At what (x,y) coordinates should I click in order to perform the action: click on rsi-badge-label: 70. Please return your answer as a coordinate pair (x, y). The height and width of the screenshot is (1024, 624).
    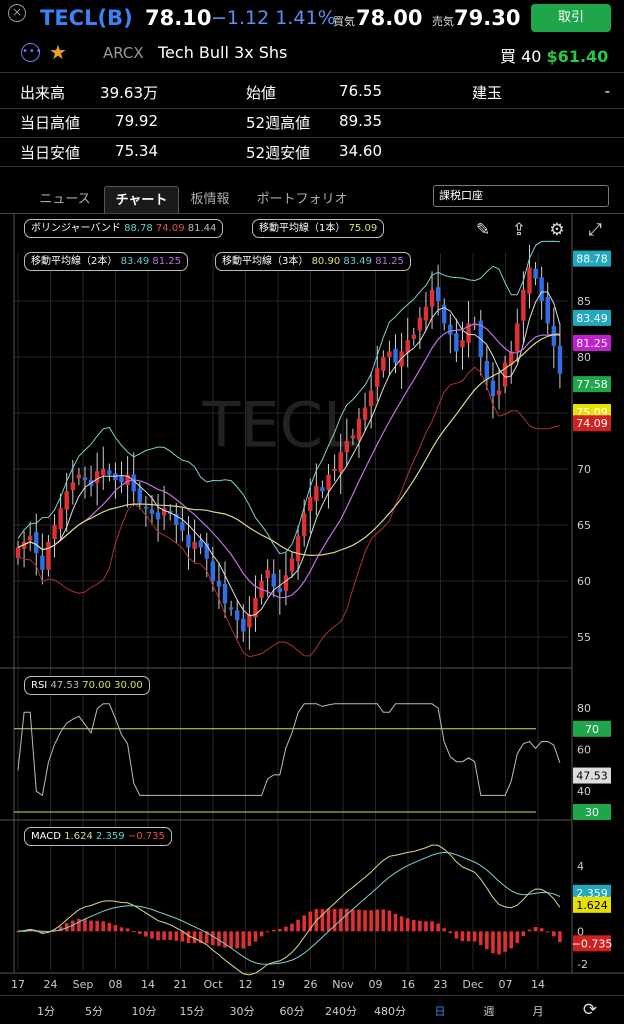
    Looking at the image, I should click on (592, 729).